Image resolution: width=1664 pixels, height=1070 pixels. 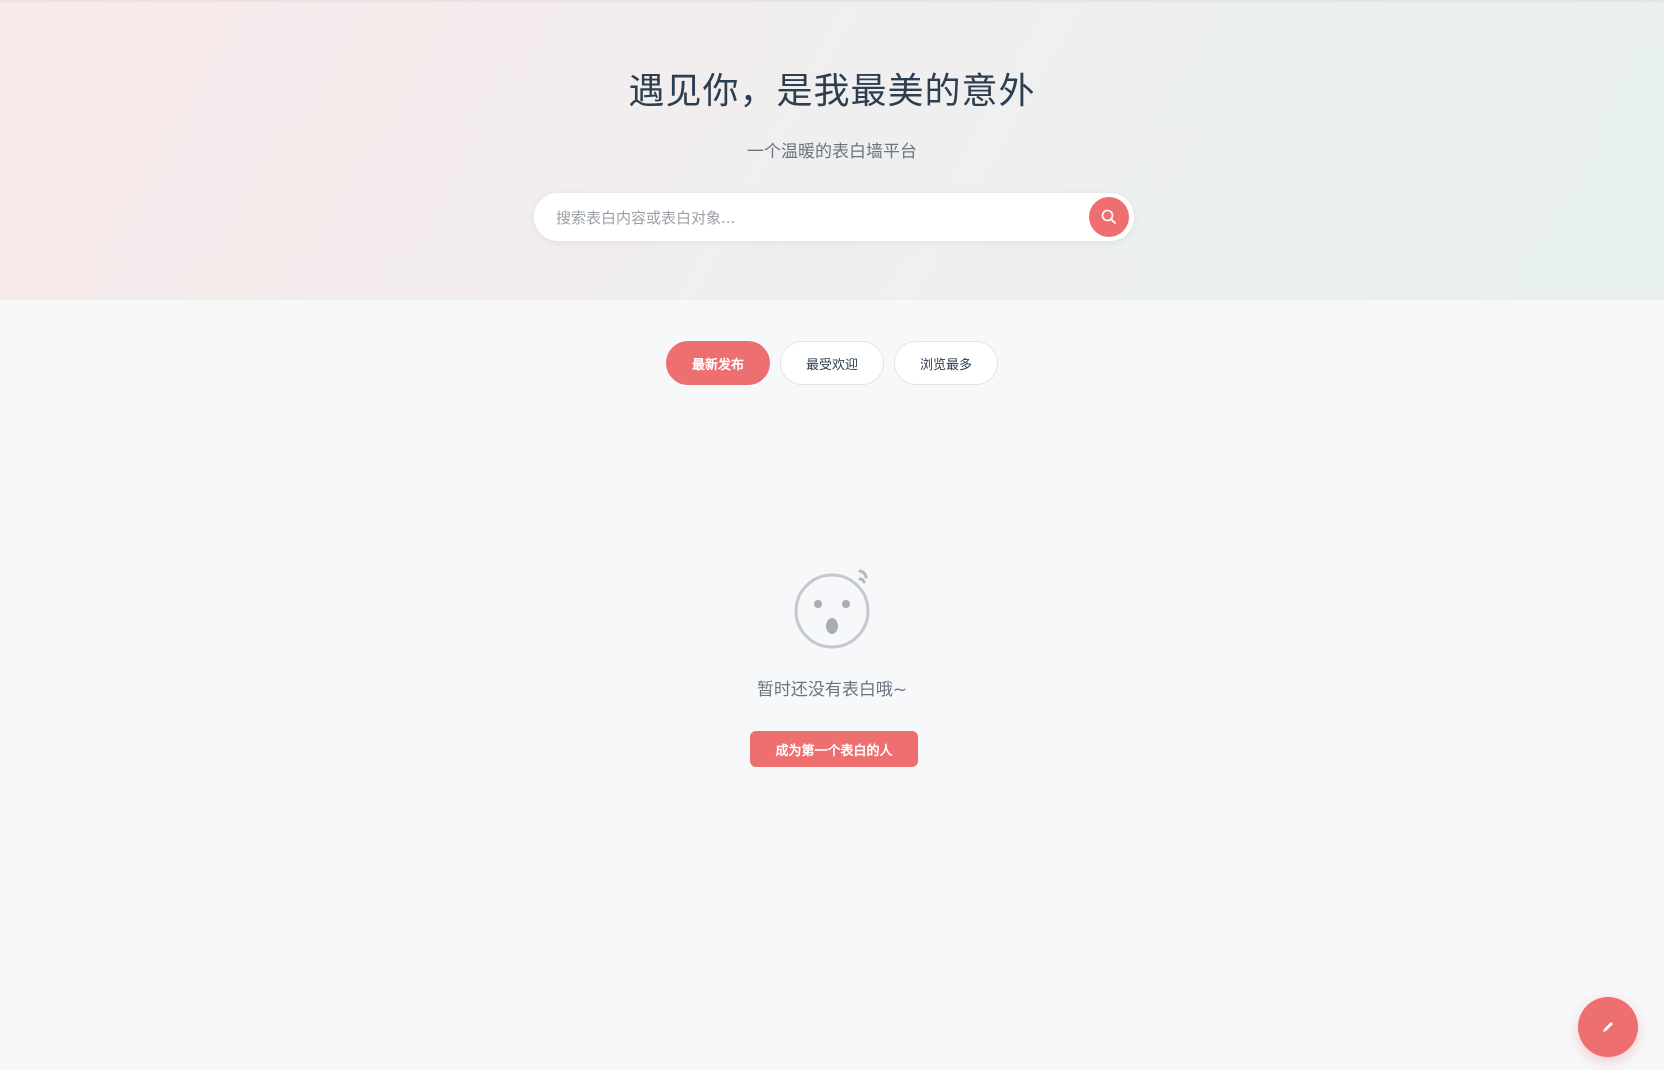 I want to click on search-button, so click(x=1109, y=217).